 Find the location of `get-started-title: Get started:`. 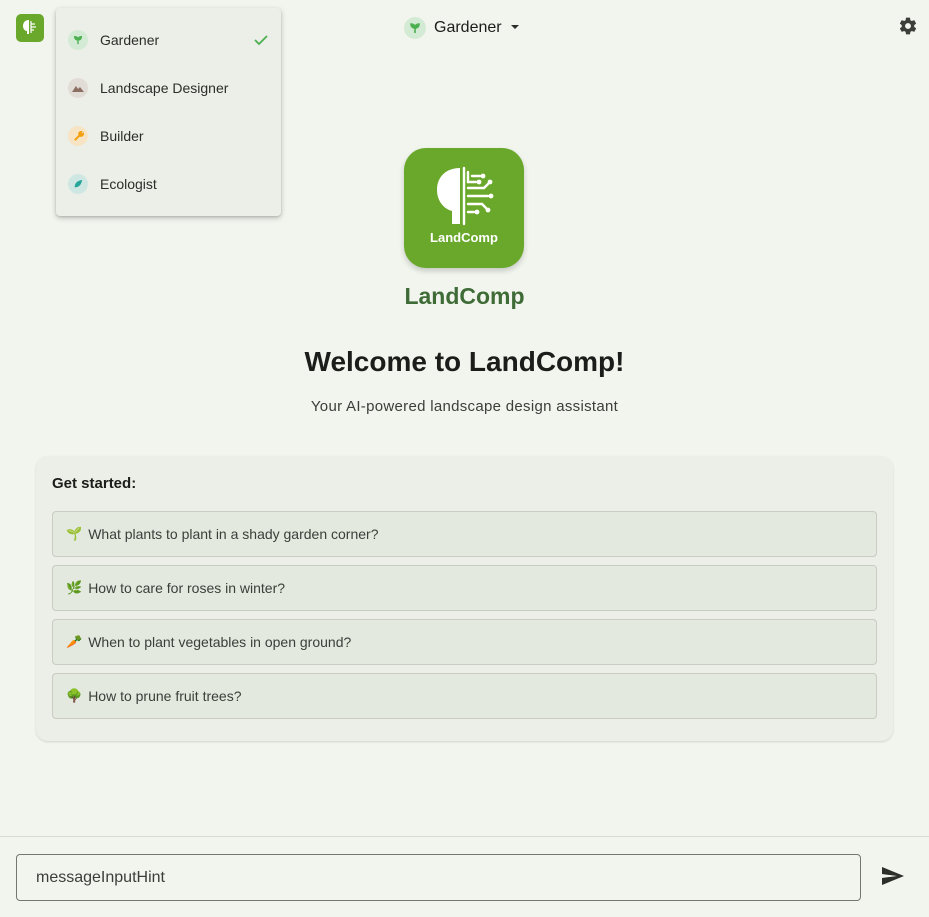

get-started-title: Get started: is located at coordinates (94, 483).